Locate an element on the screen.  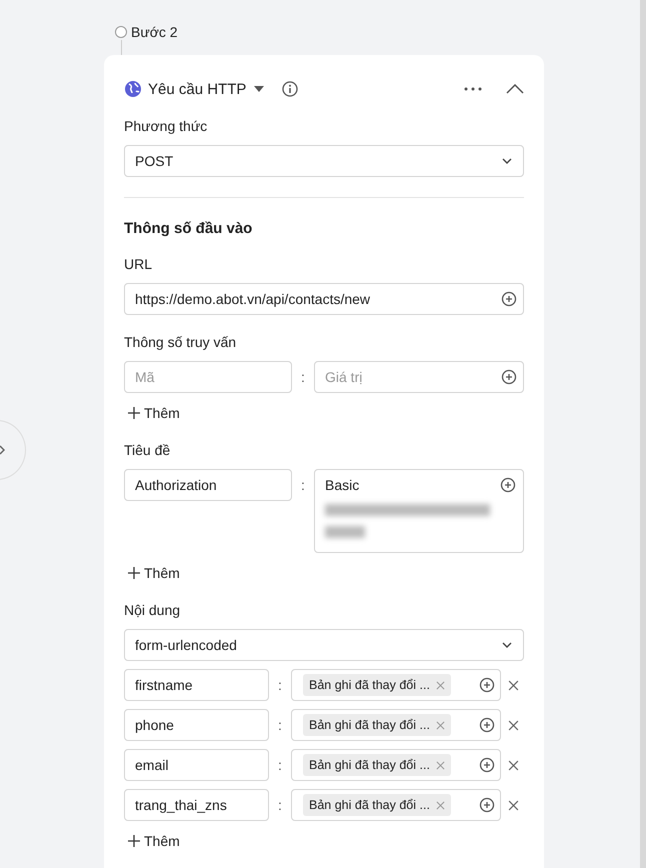
field-label: Nội dung is located at coordinates (153, 610).